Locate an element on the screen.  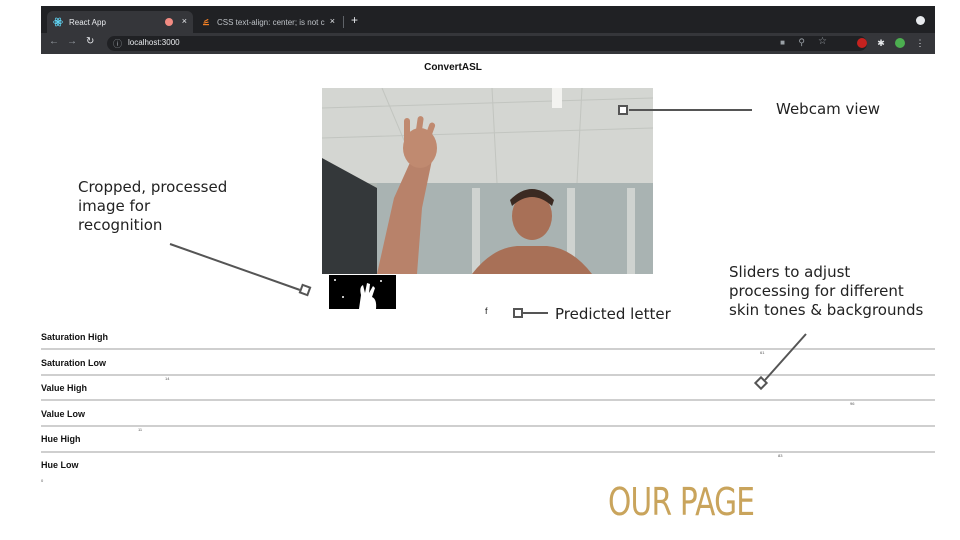
annotation-cropped-line: recognition is located at coordinates (120, 225).